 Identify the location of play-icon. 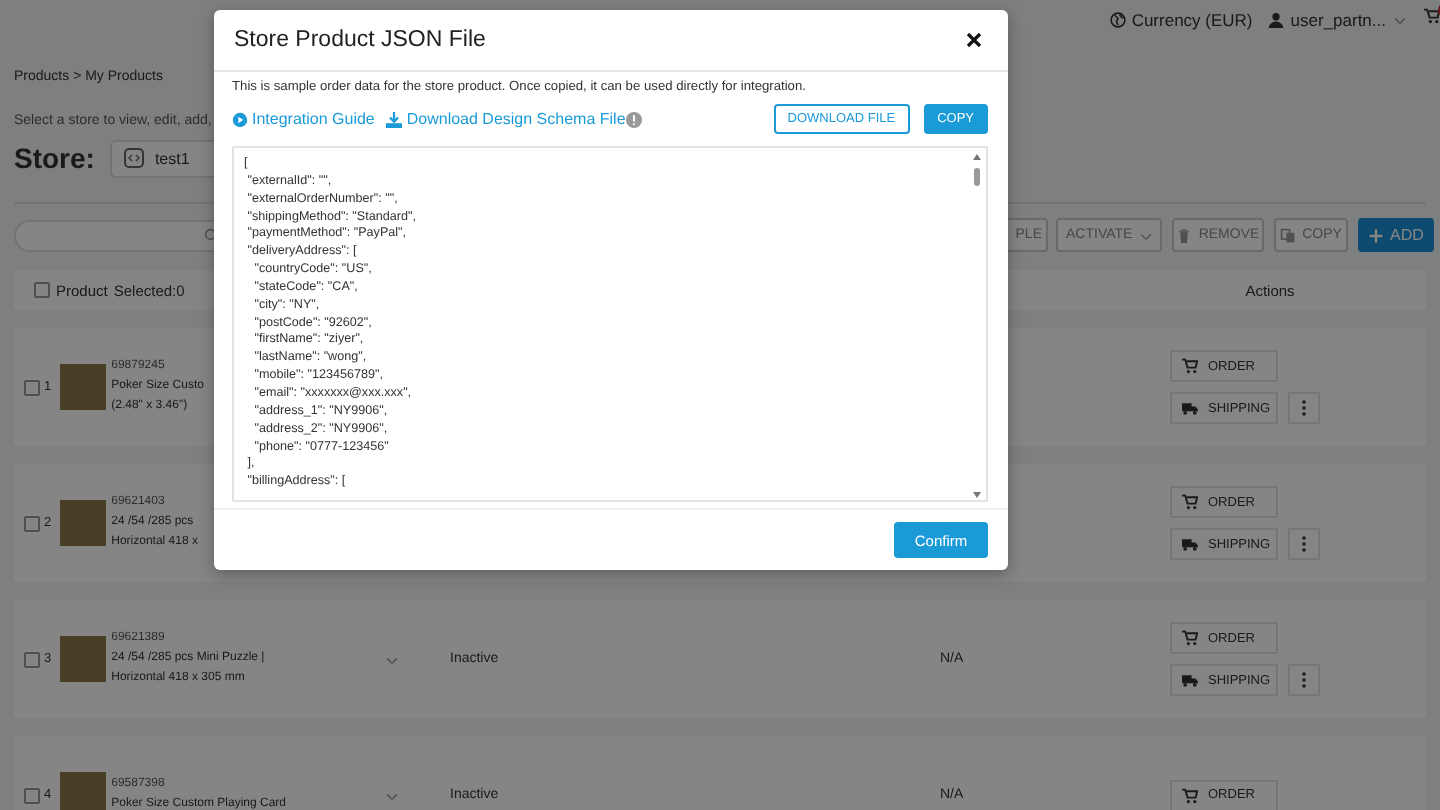
(240, 119).